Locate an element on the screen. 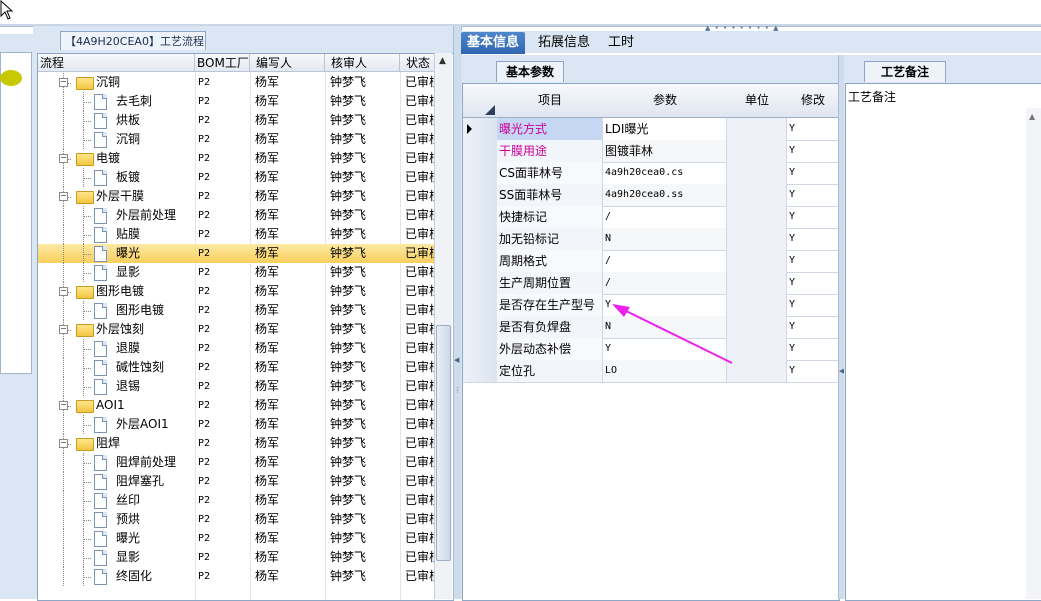  bom-factory-cell: P2 is located at coordinates (204, 272).